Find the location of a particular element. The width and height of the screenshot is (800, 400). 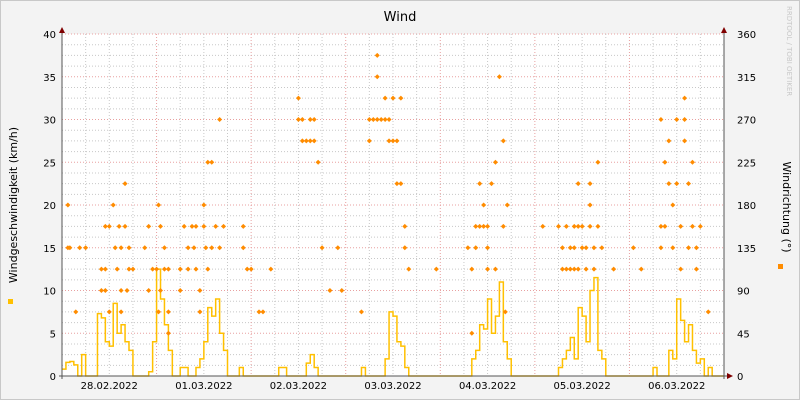

x-tick-label: 01.03.2022 is located at coordinates (203, 386).